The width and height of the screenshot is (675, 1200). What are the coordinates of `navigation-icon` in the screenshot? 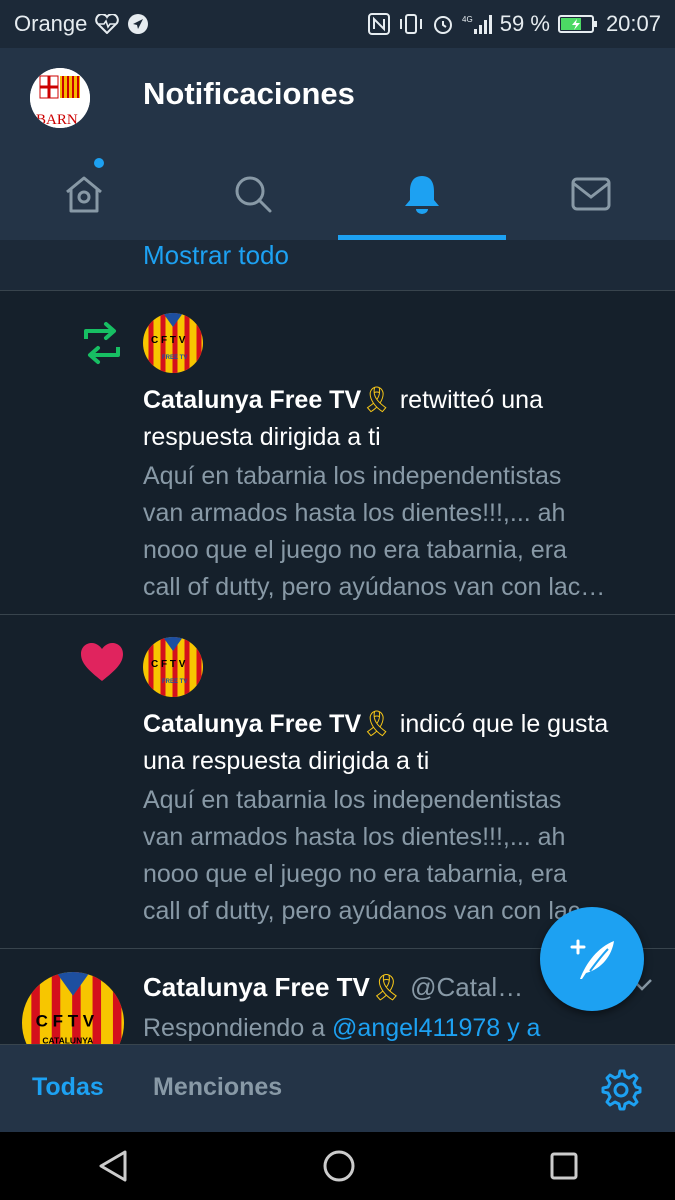 It's located at (138, 24).